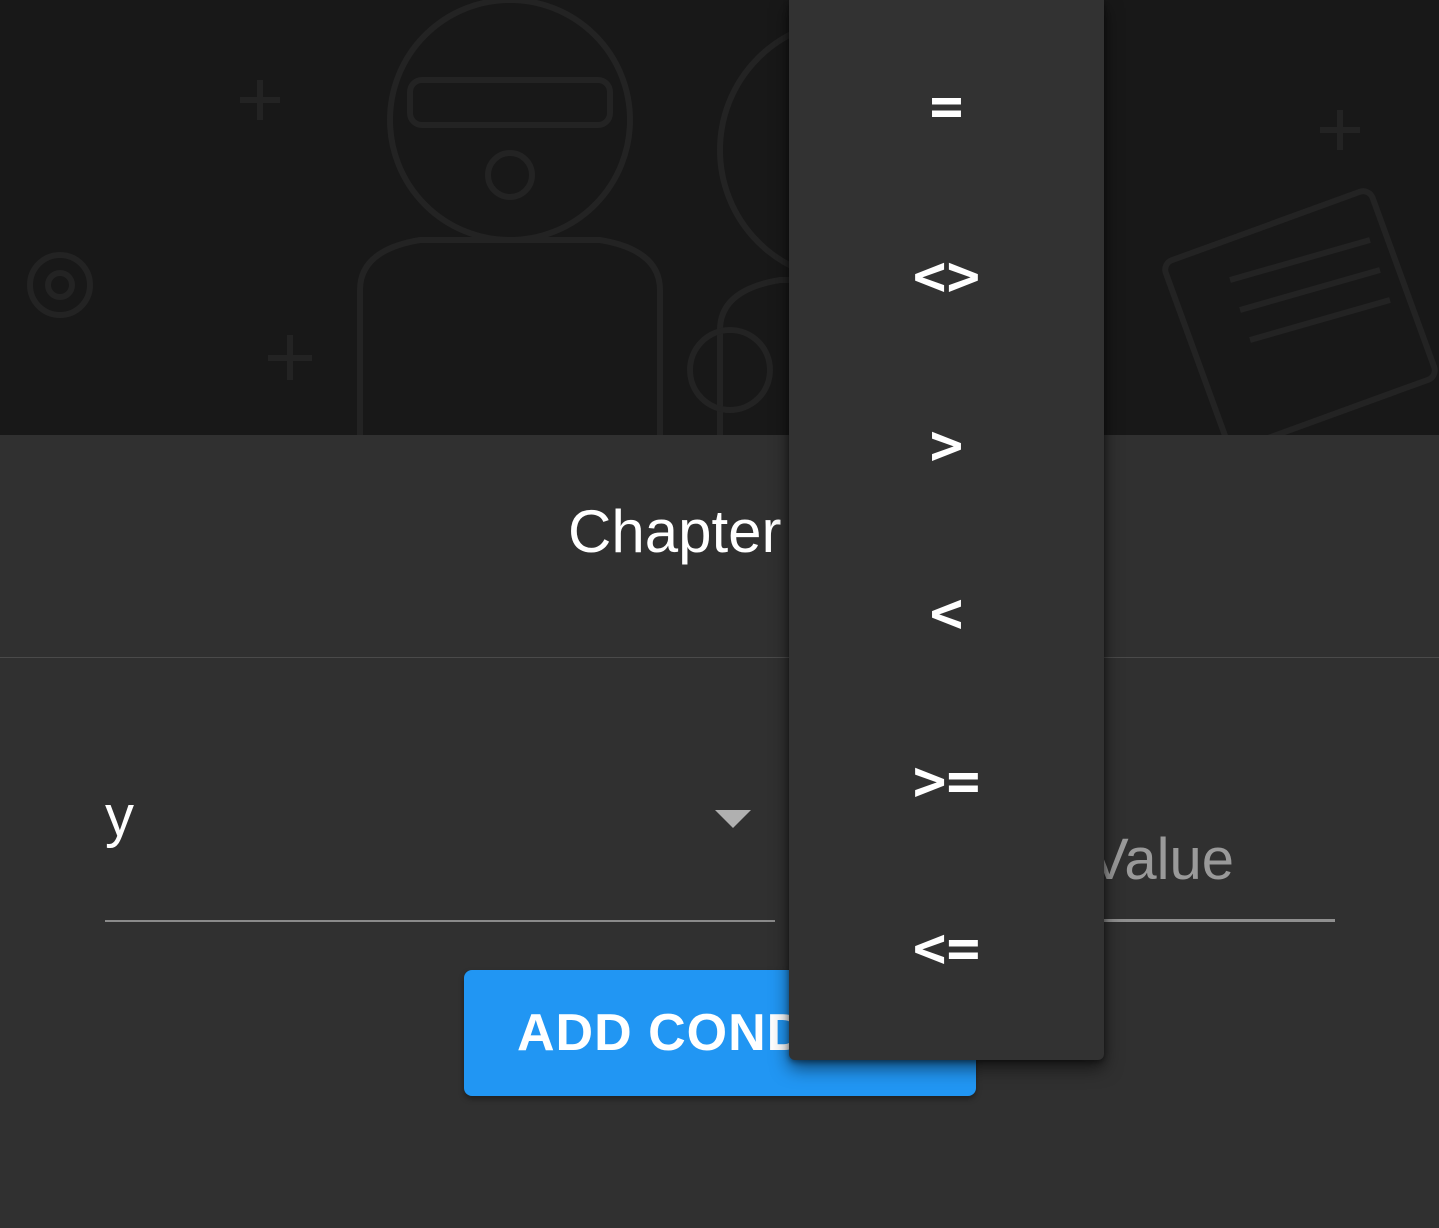 Image resolution: width=1439 pixels, height=1228 pixels. Describe the element at coordinates (733, 819) in the screenshot. I see `dropdown-arrow-icon` at that location.